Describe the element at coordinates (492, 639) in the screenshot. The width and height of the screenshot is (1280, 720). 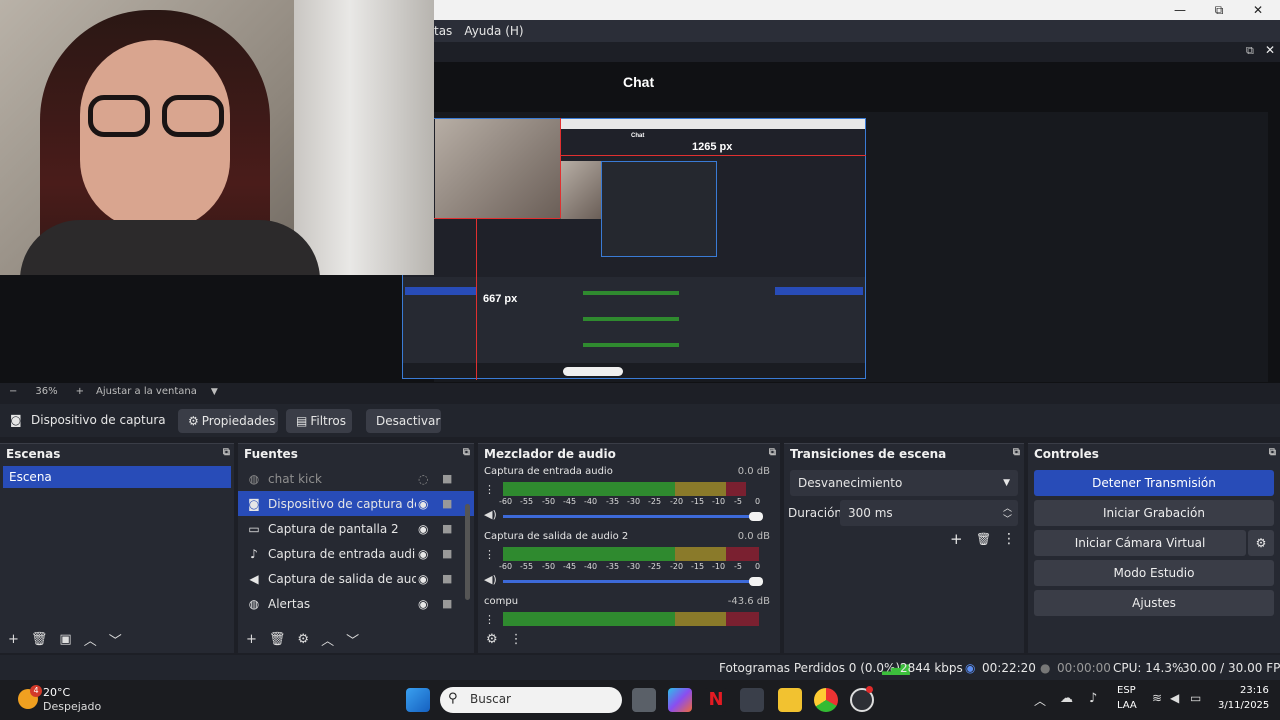
I see `gears-icon: ⚙` at that location.